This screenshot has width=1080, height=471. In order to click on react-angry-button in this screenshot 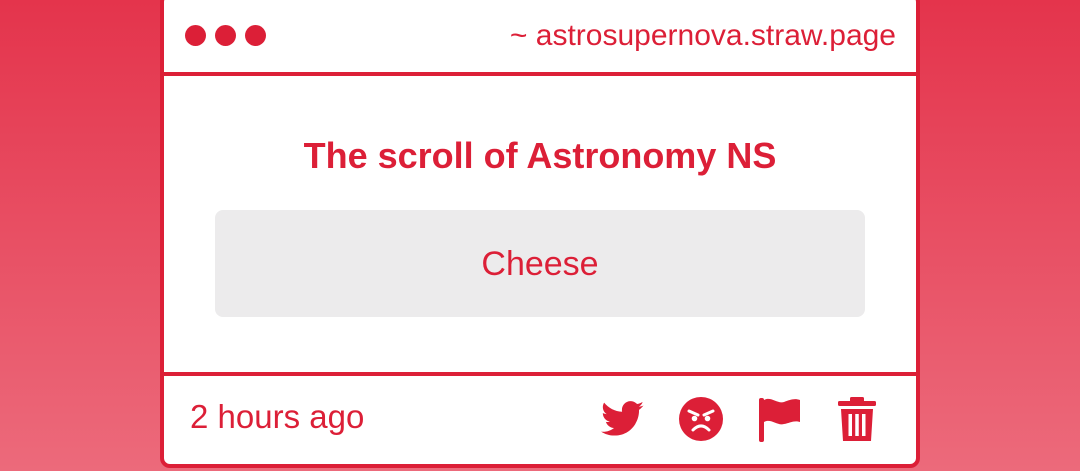, I will do `click(701, 419)`.